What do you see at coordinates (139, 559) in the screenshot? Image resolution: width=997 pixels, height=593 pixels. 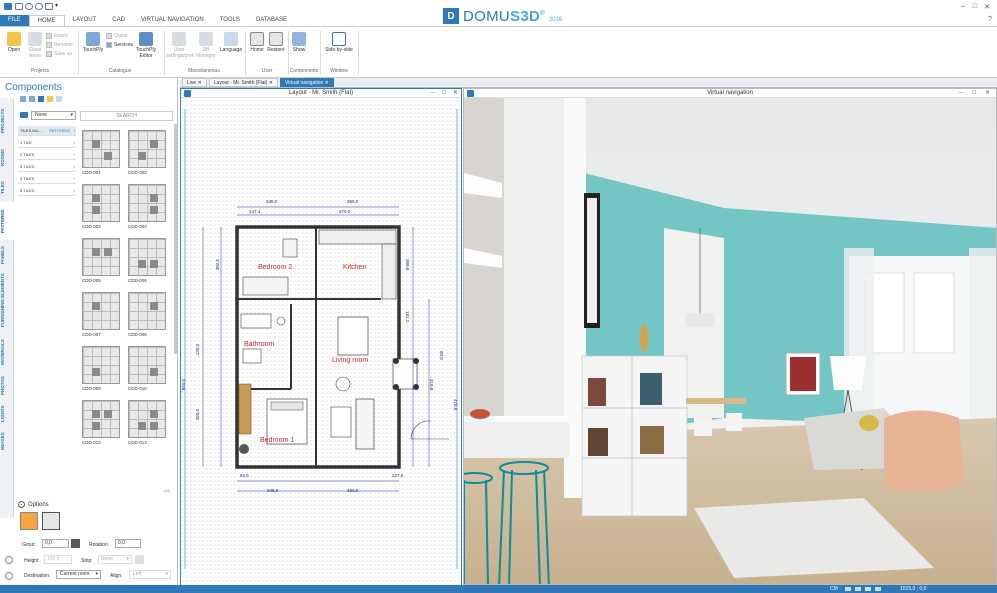 I see `strip-color-swatch` at bounding box center [139, 559].